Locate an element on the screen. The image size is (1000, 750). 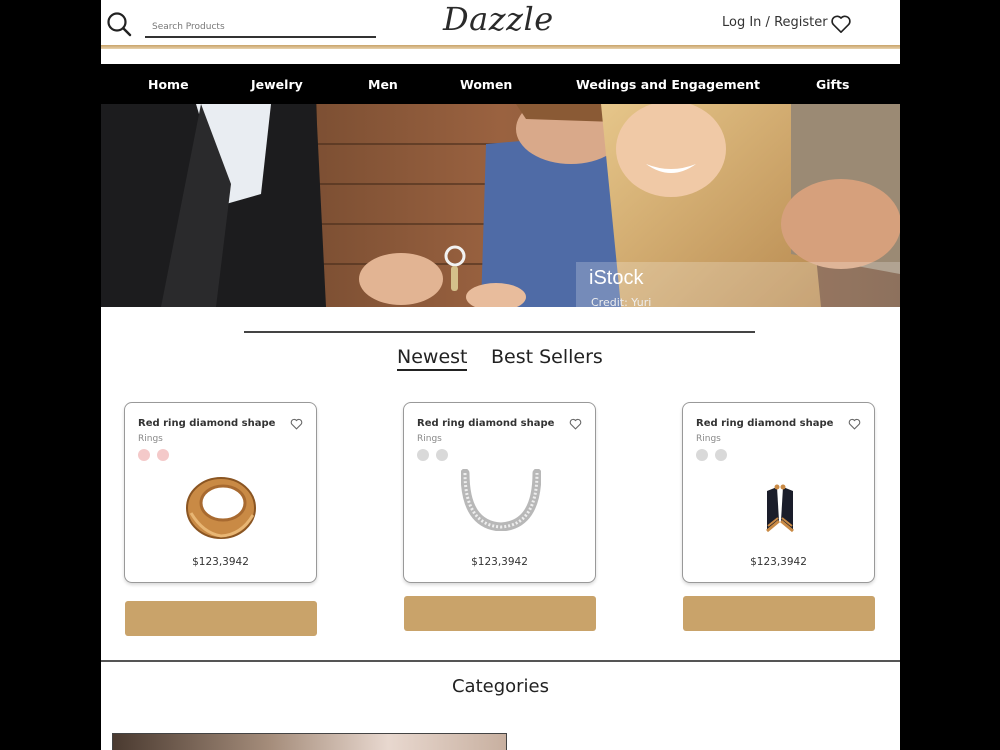
tab-newest: Newest is located at coordinates (432, 358).